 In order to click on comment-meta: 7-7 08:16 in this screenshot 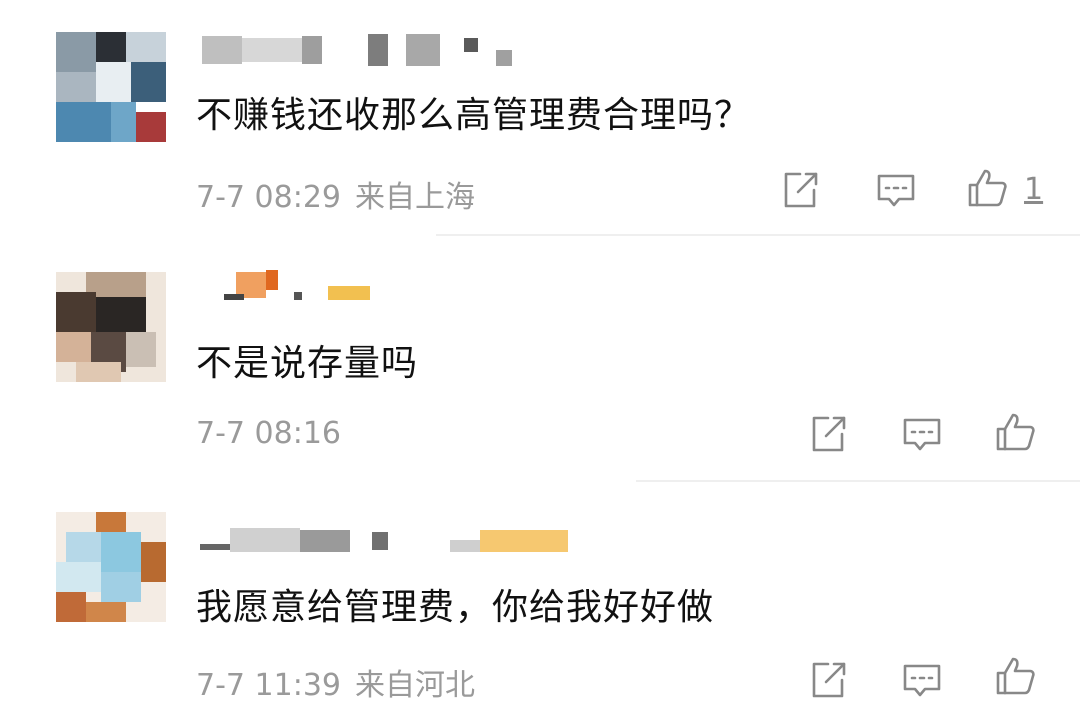, I will do `click(275, 433)`.